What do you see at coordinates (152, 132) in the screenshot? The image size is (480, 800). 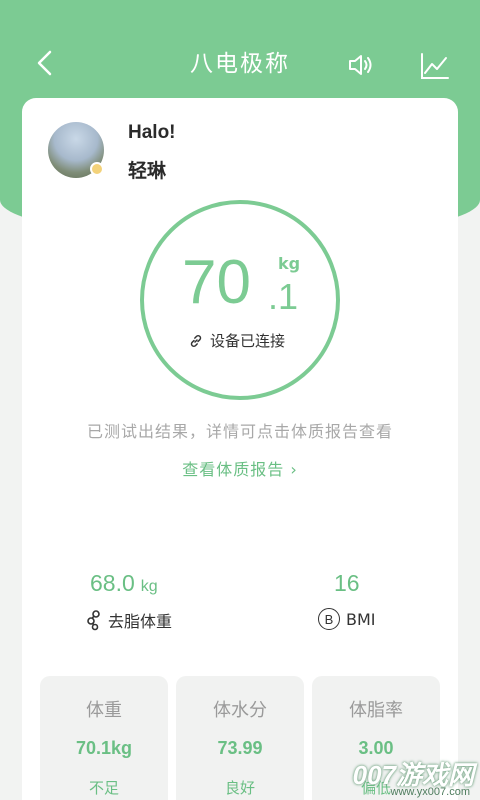 I see `greeting-text: Halo!` at bounding box center [152, 132].